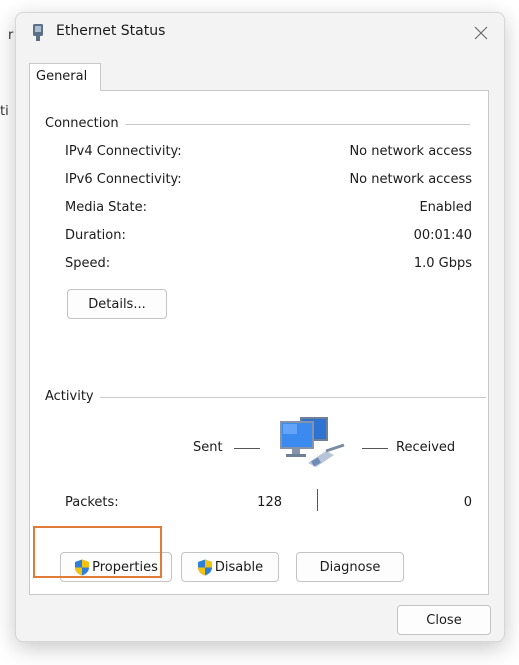  I want to click on tab-general: General, so click(65, 77).